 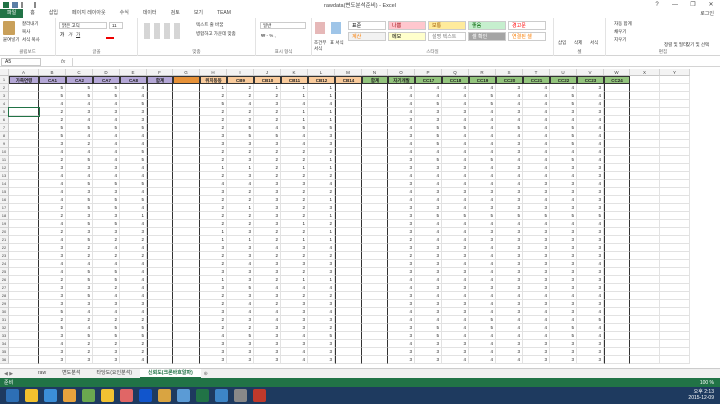 I want to click on header-cell: CC22, so click(x=563, y=80).